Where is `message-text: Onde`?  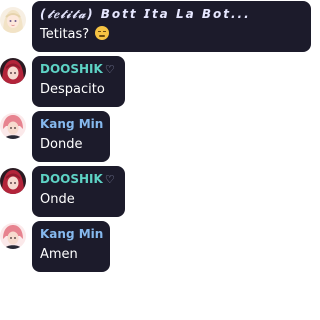 message-text: Onde is located at coordinates (57, 199).